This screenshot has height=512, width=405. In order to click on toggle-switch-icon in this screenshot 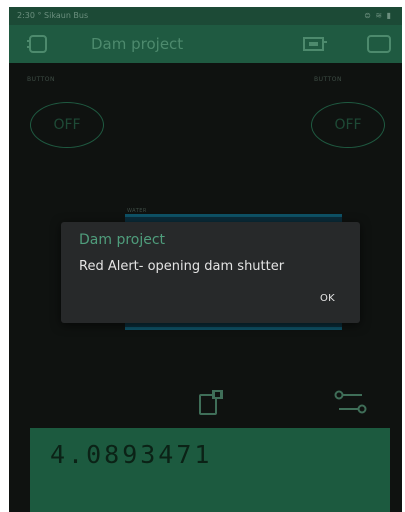, I will do `click(351, 402)`.